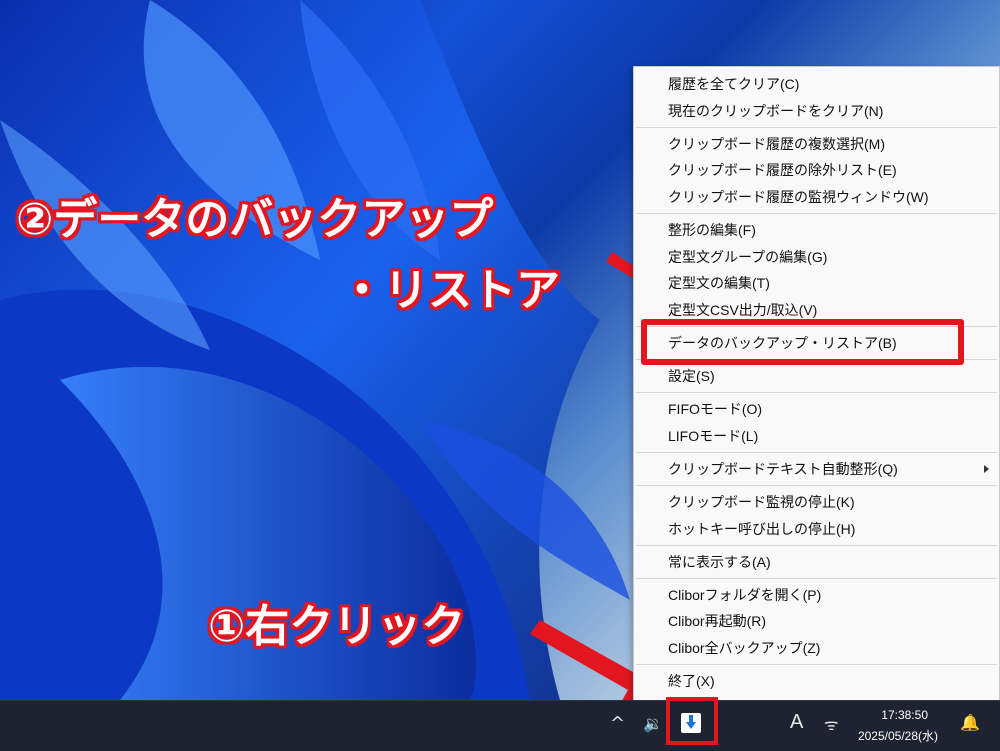 The height and width of the screenshot is (751, 1000). Describe the element at coordinates (816, 595) in the screenshot. I see `menu-item: Cliborフォルダを開く(P)` at that location.